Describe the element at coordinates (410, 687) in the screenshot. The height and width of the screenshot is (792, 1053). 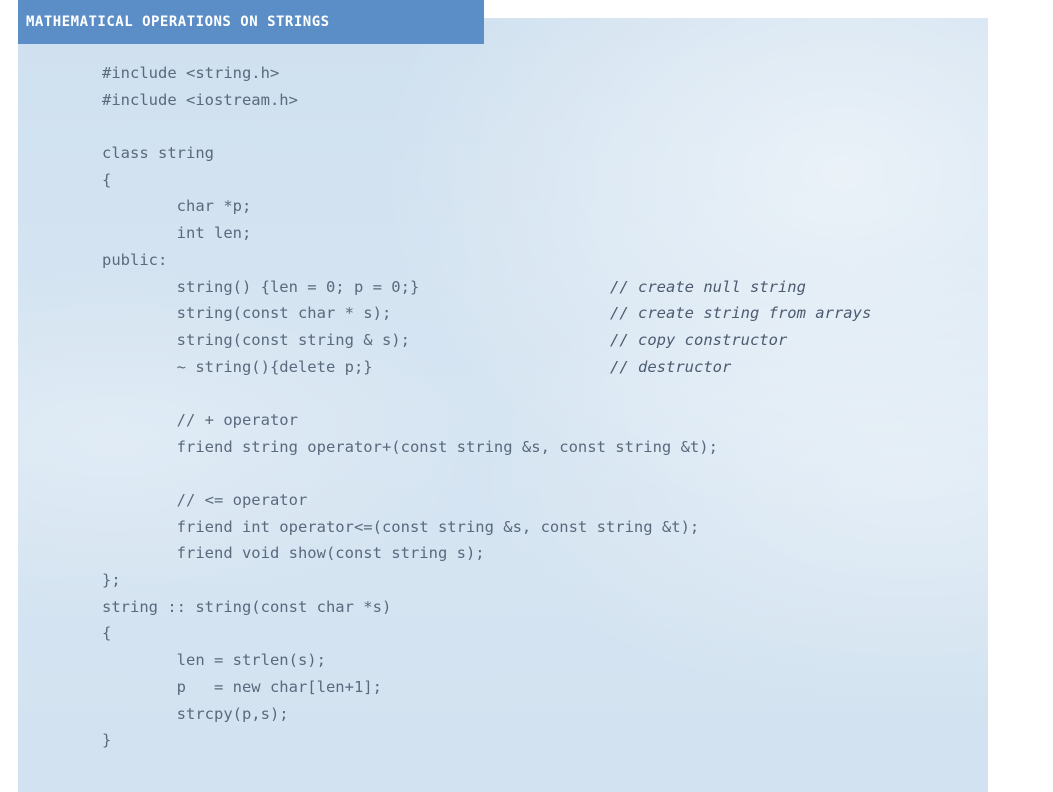
I see `code-line: p = new char[len+1];` at that location.